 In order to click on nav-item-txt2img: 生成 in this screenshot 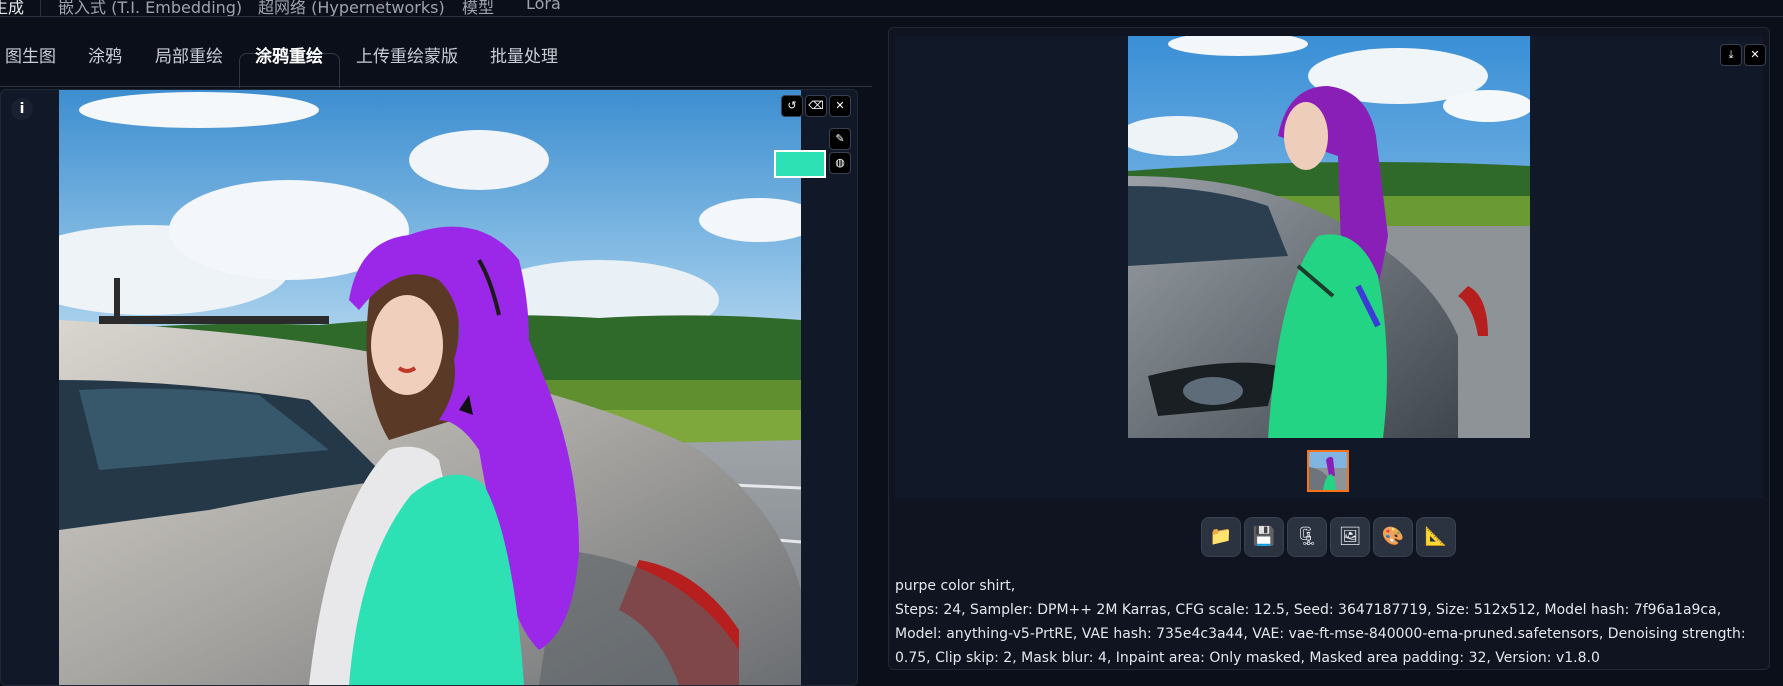, I will do `click(12, 8)`.